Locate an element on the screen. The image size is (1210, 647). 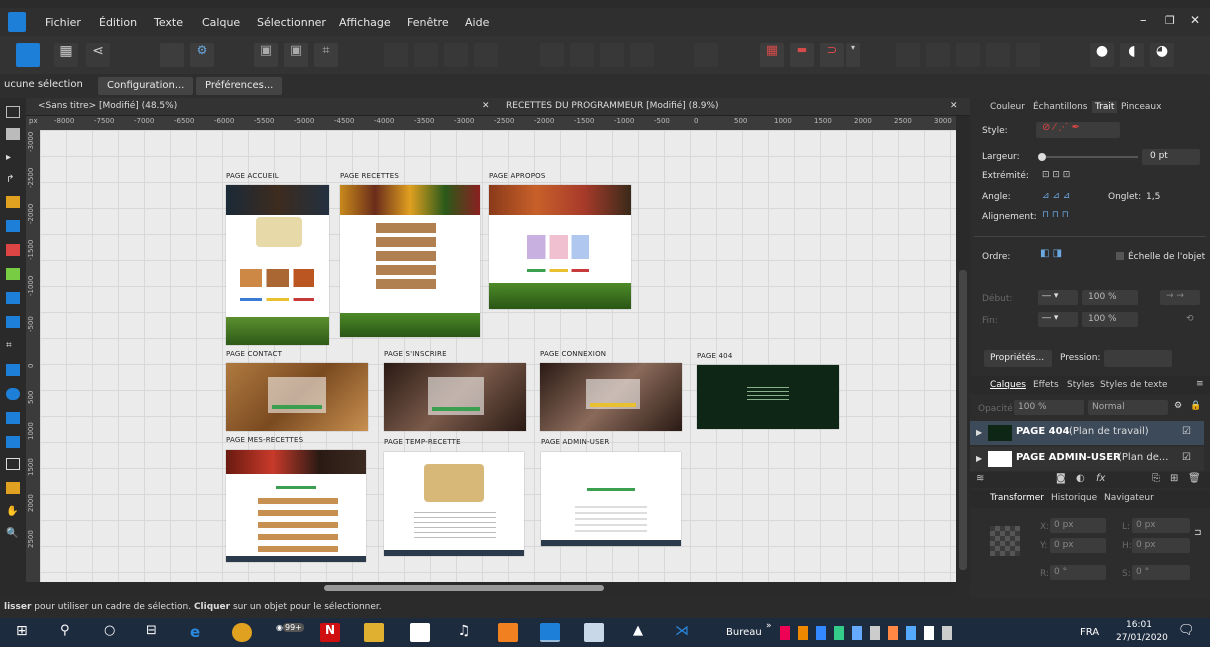
boolean-subtract-icon is located at coordinates (938, 55).